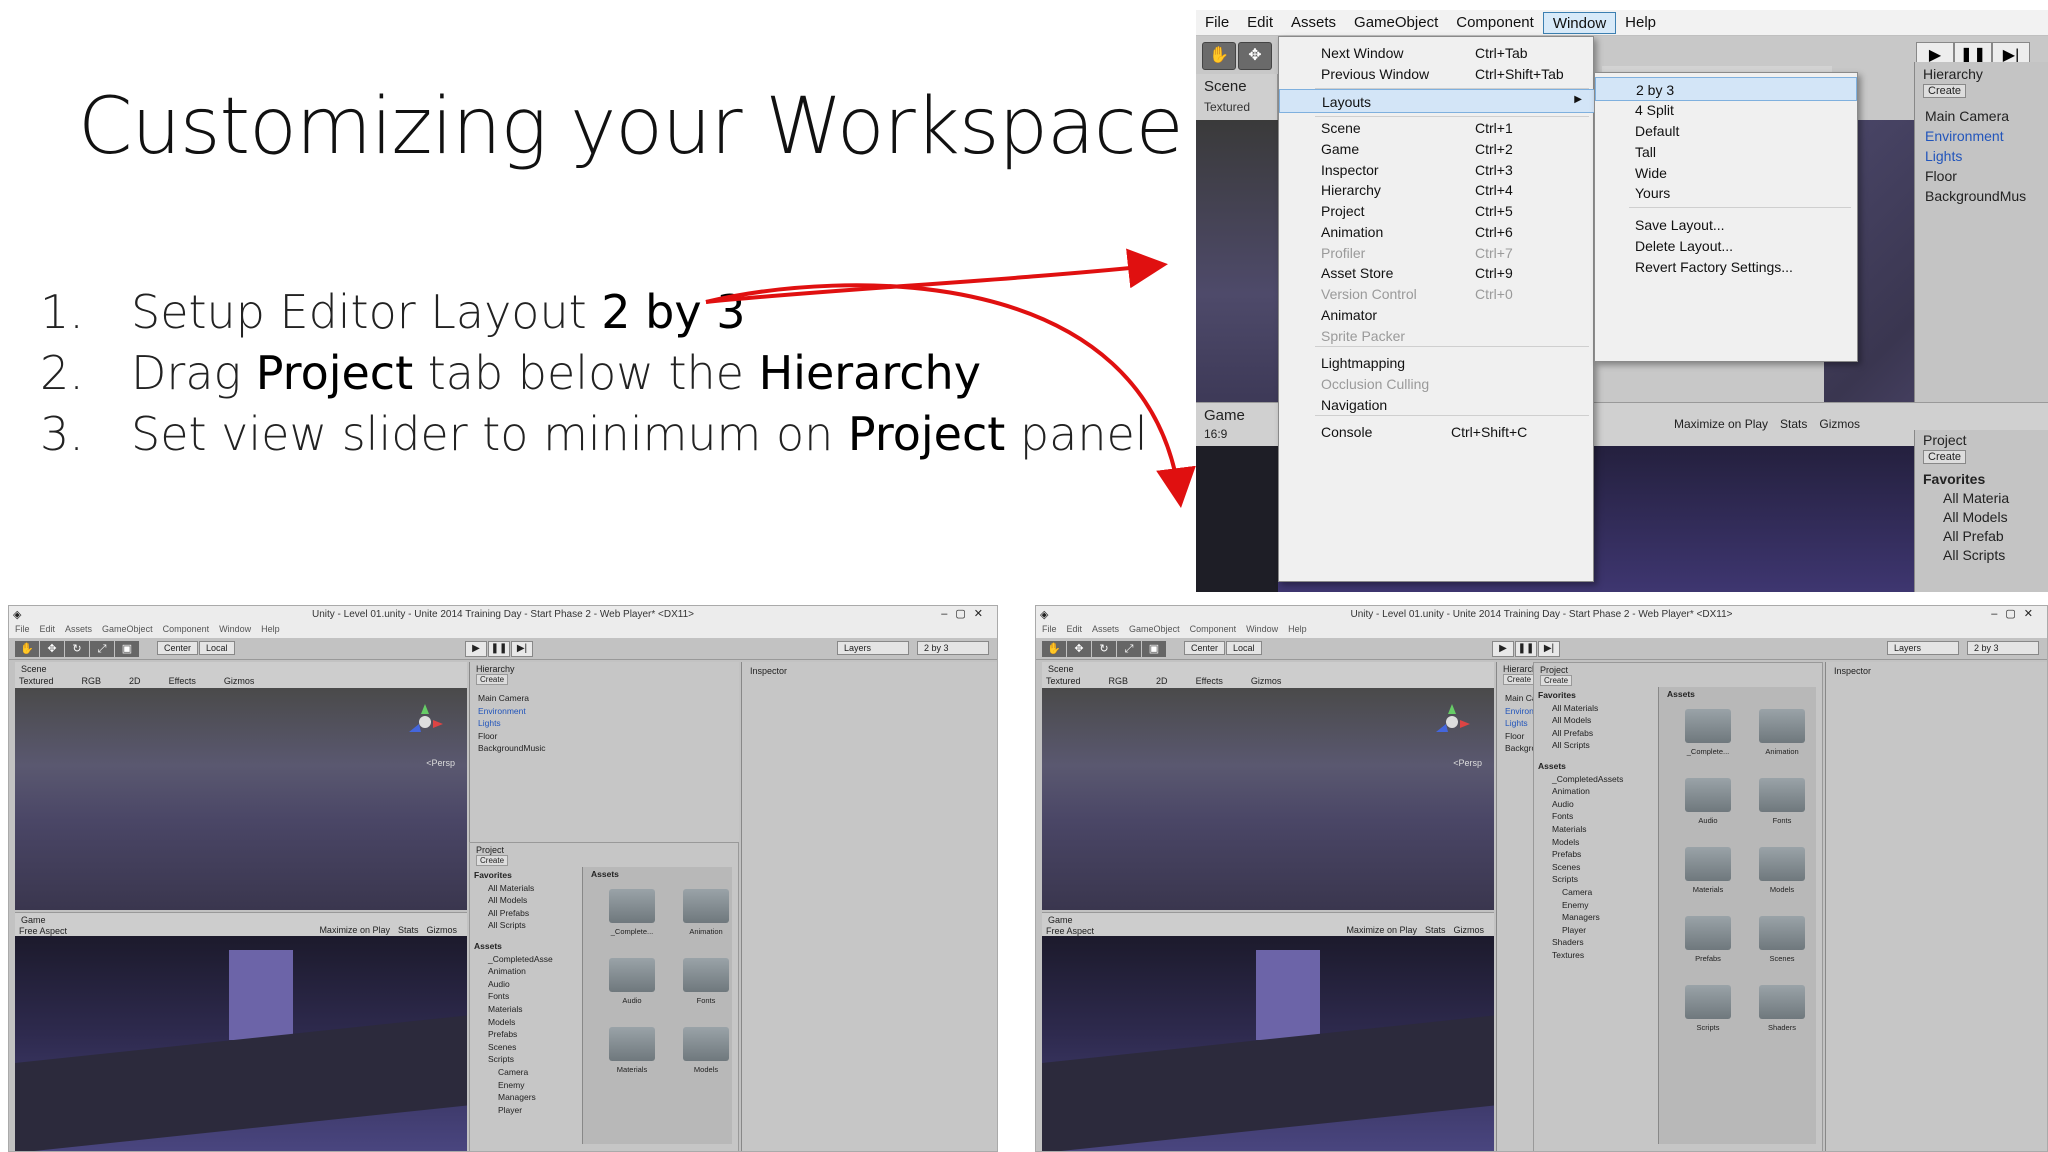  What do you see at coordinates (235, 631) in the screenshot?
I see `menu-window: Window` at bounding box center [235, 631].